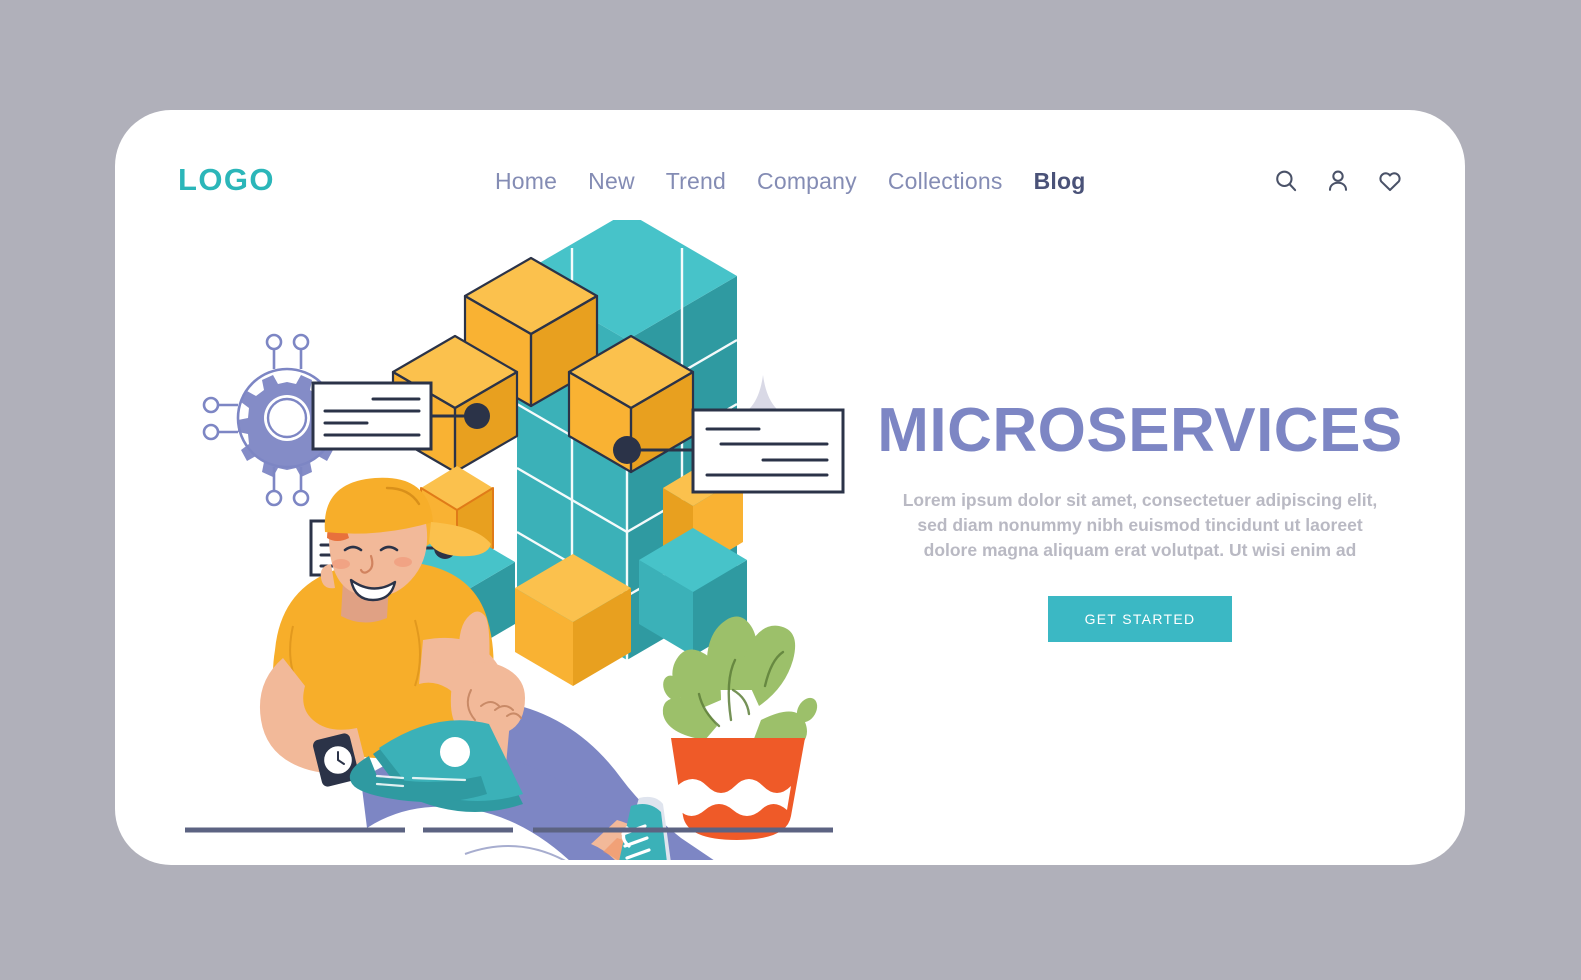 Image resolution: width=1581 pixels, height=980 pixels. What do you see at coordinates (1286, 181) in the screenshot?
I see `search-icon` at bounding box center [1286, 181].